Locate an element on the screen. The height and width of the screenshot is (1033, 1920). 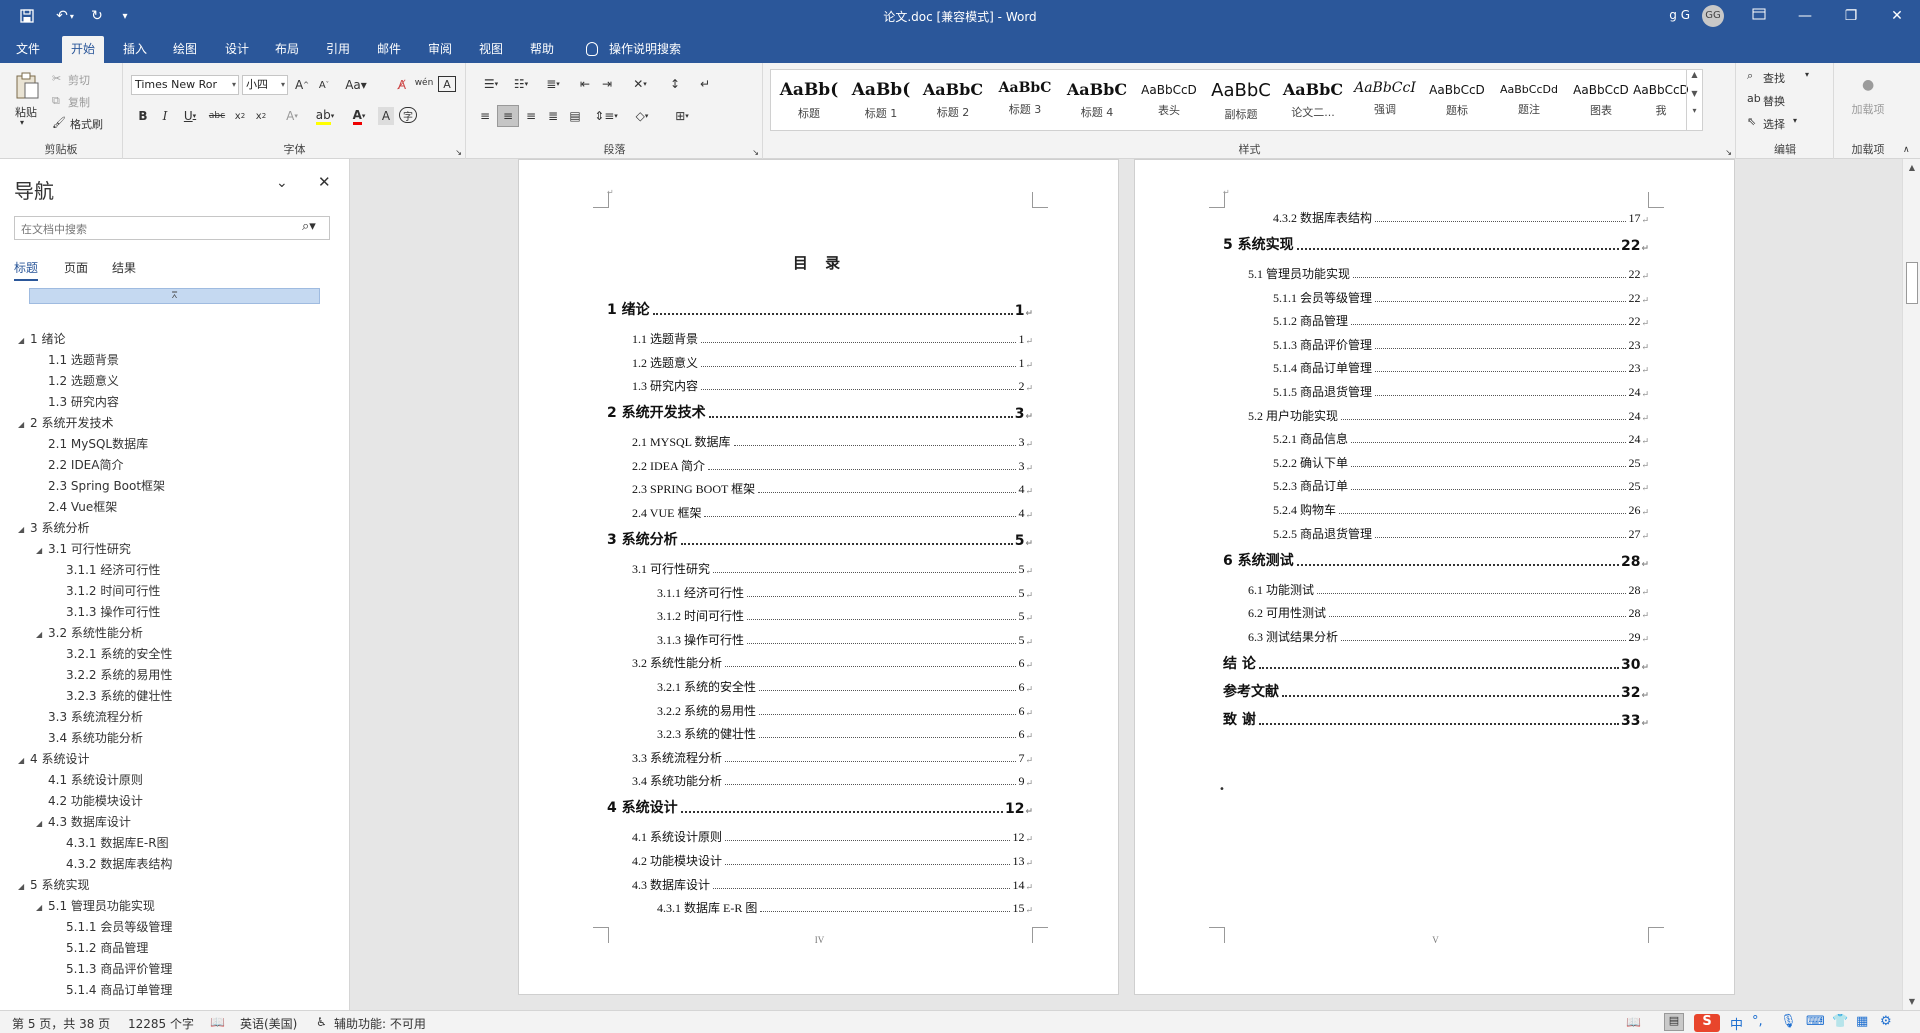
accessibility-icon: ♿ is located at coordinates (321, 1022).